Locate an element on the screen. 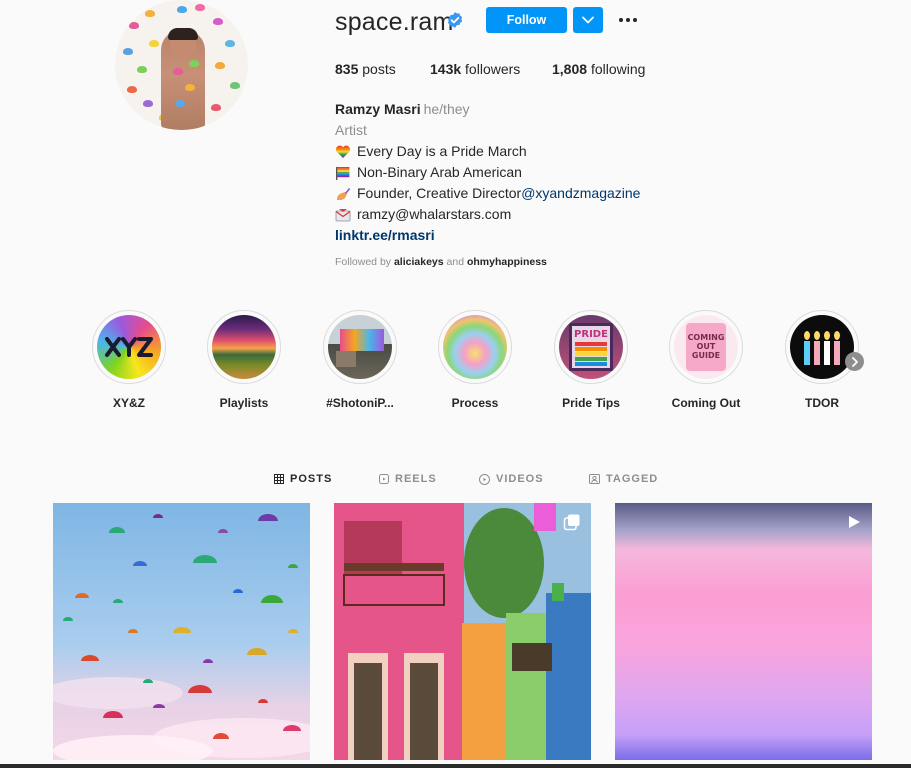 The width and height of the screenshot is (911, 768). avatar-hair is located at coordinates (183, 34).